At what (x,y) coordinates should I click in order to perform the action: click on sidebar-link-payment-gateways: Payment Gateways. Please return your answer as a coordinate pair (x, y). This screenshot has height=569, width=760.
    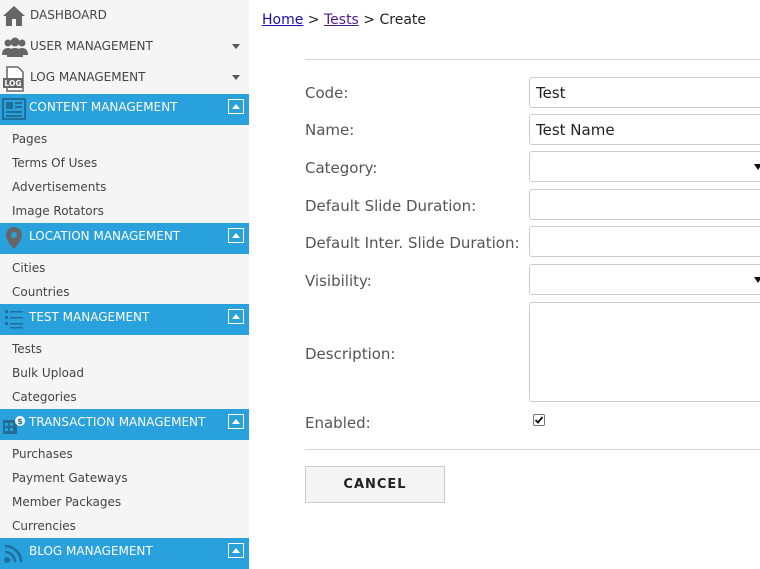
    Looking at the image, I should click on (70, 478).